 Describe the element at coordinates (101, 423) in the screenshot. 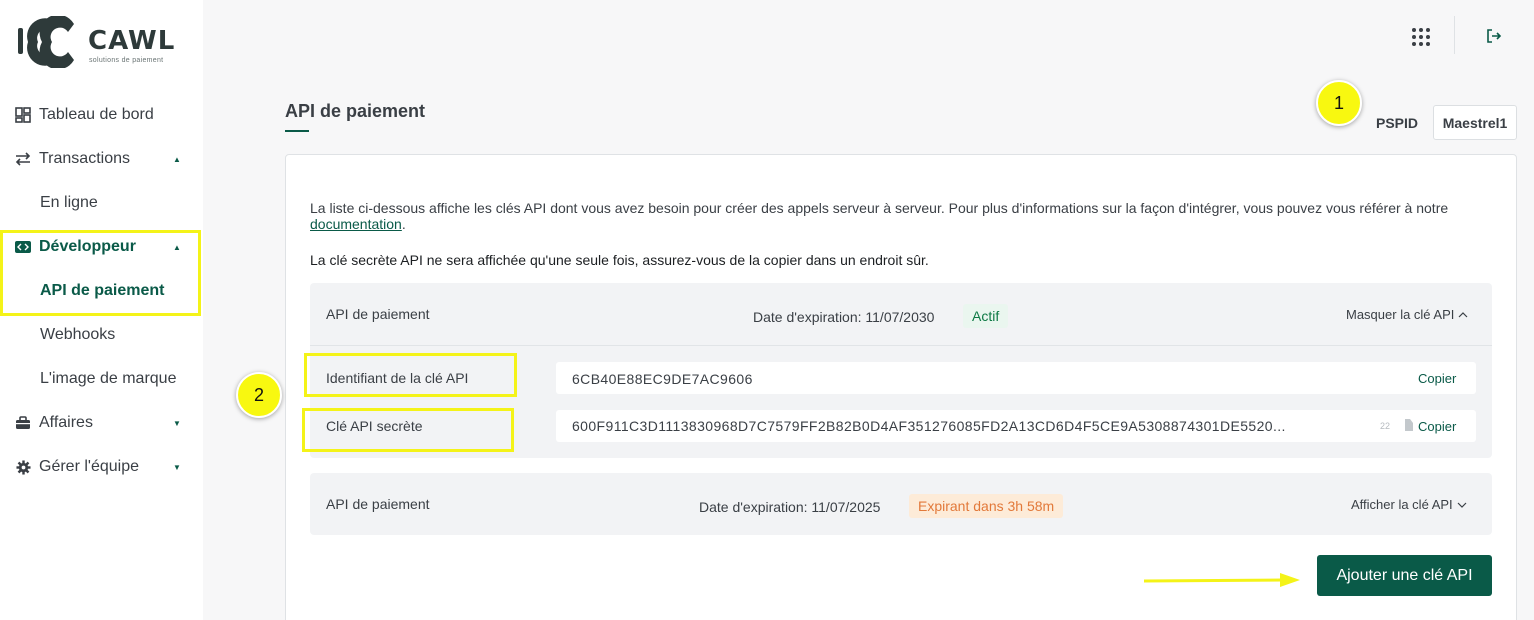

I see `sidebar-item-affaires: Affaires ▼` at that location.